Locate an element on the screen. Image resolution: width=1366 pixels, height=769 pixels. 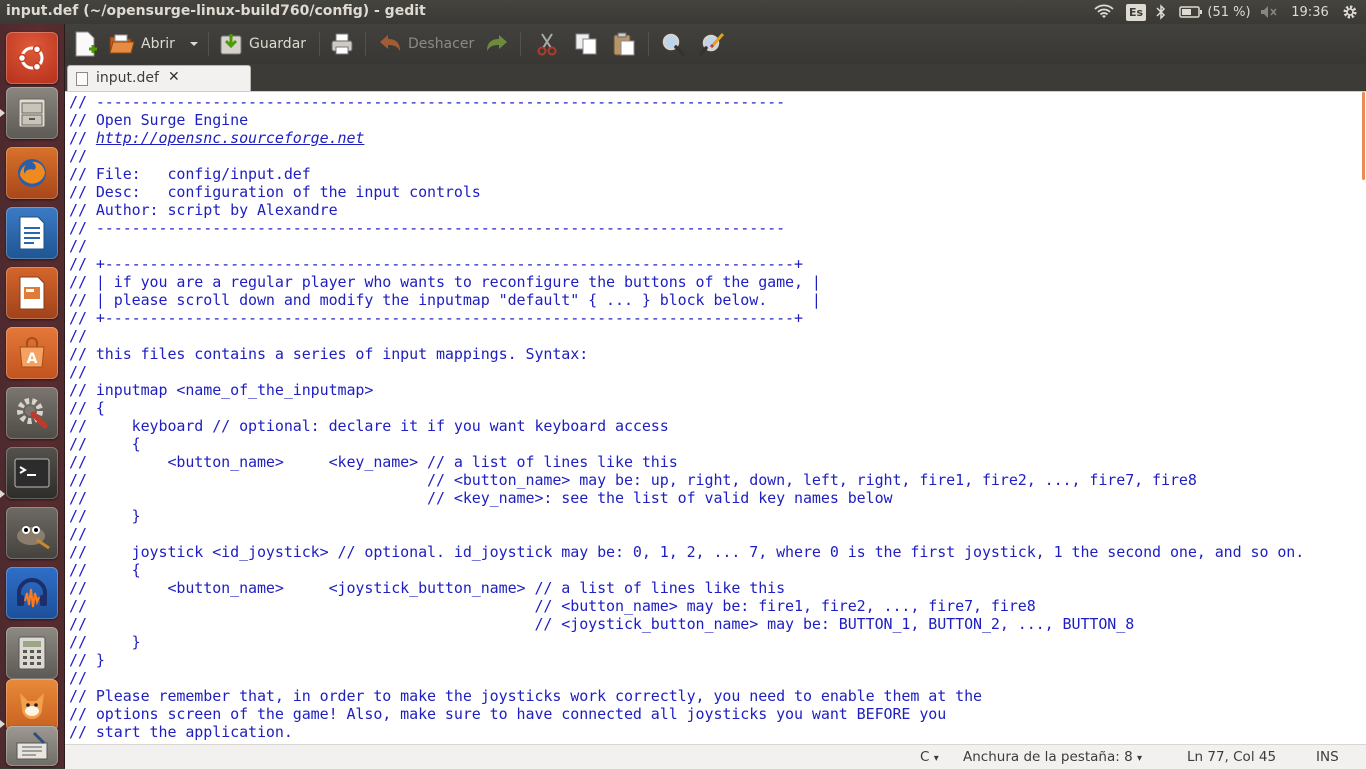
calculator-icon is located at coordinates (32, 653).